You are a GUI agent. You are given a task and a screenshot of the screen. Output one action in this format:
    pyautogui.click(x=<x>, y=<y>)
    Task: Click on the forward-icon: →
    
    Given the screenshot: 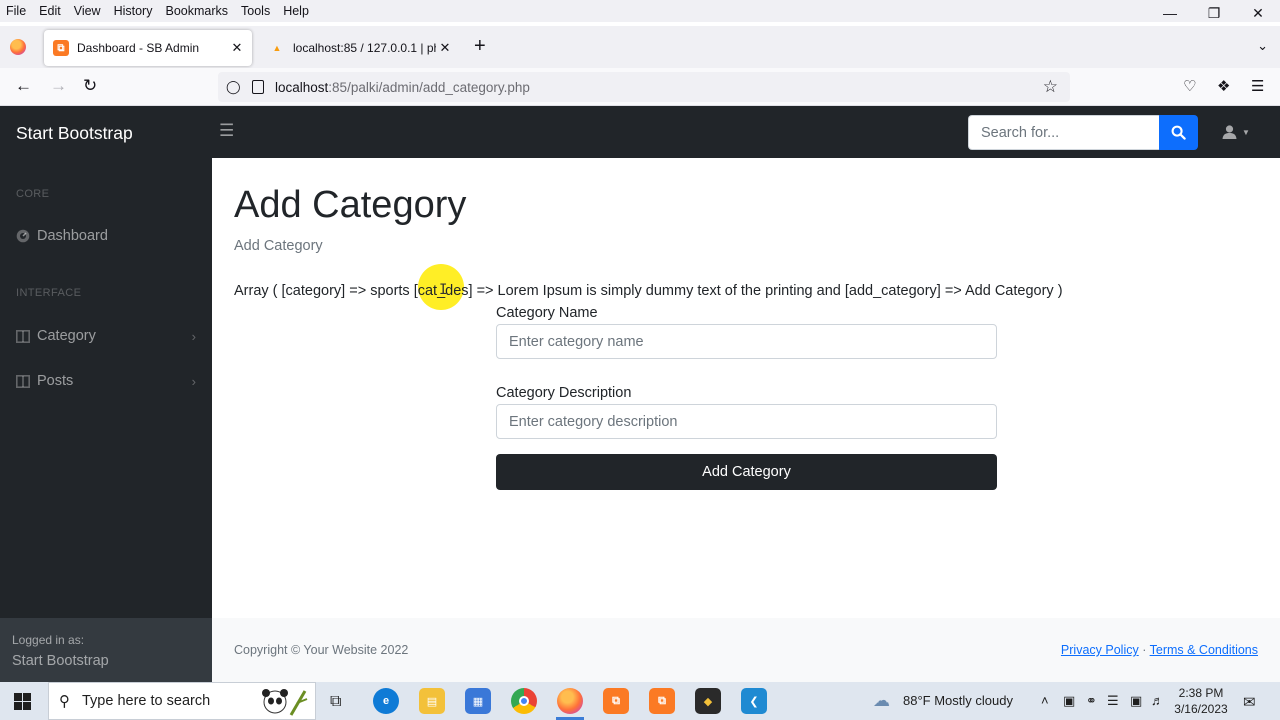 What is the action you would take?
    pyautogui.click(x=58, y=86)
    